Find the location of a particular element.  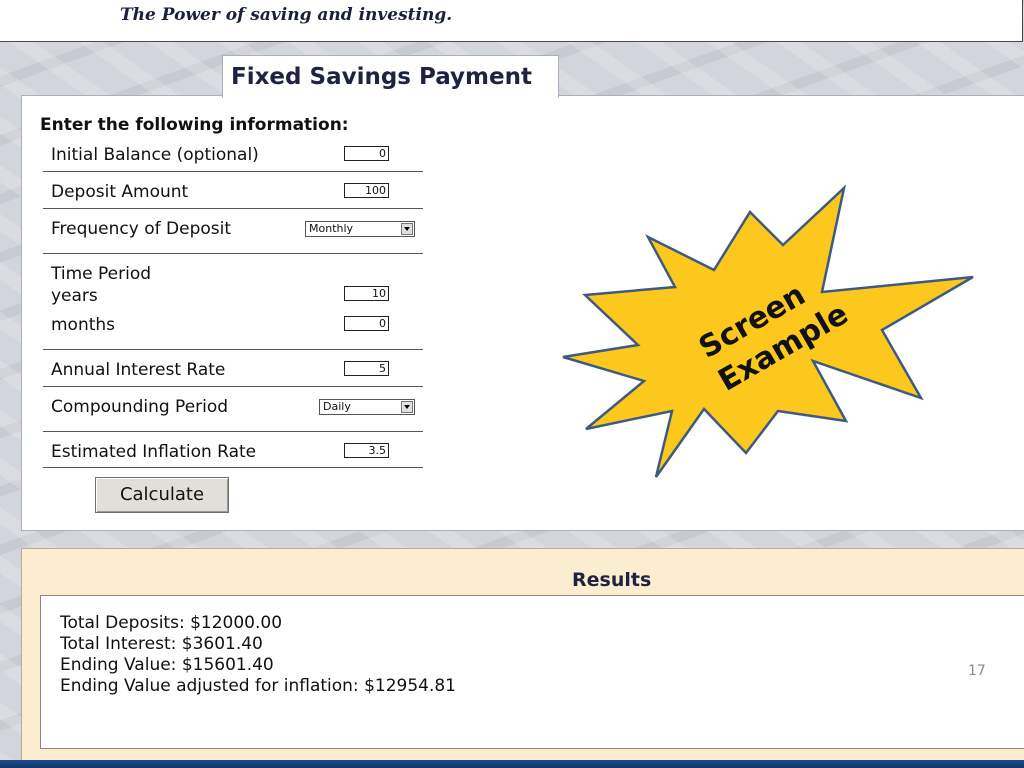

frequency-value: Monthly is located at coordinates (331, 228).